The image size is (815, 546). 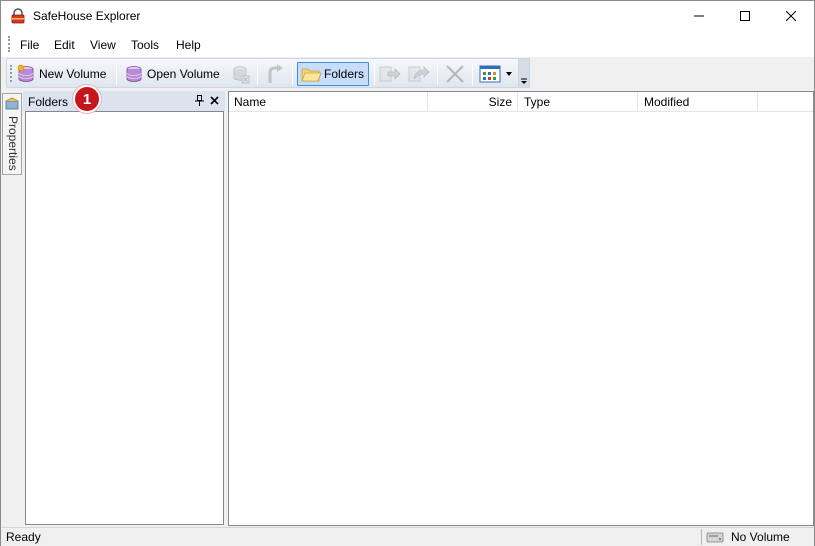 I want to click on open-volume-button: Open Volume, so click(x=172, y=74).